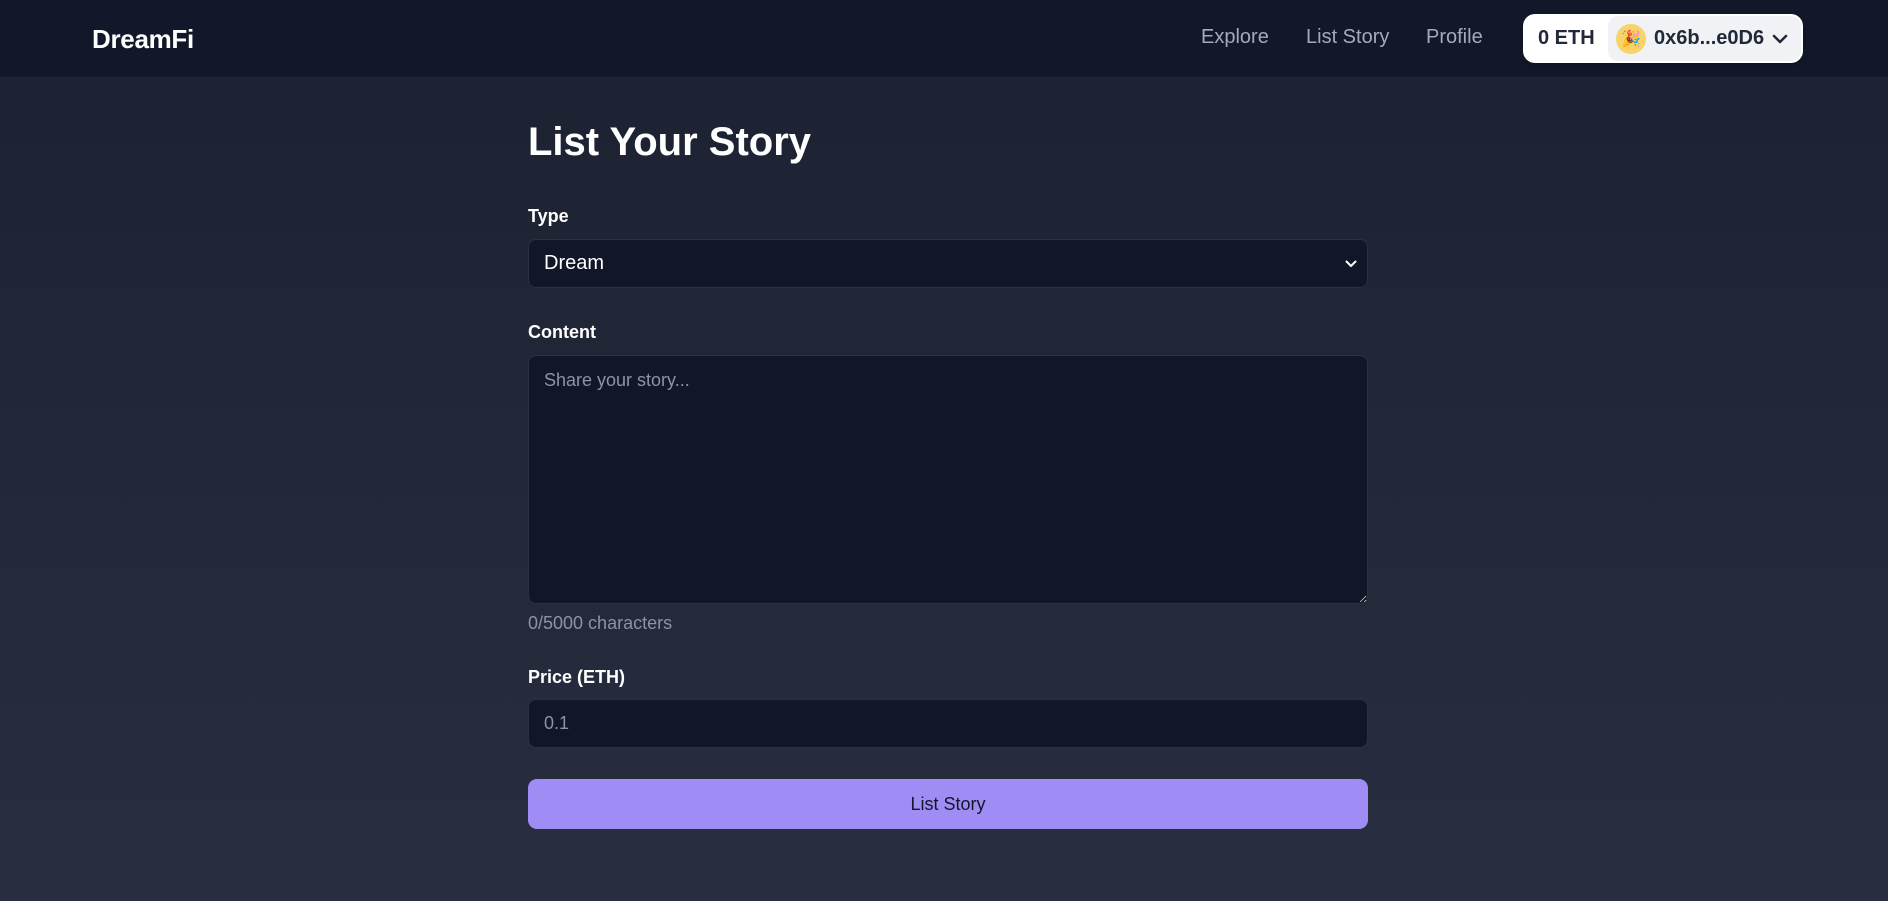  I want to click on content-textarea, so click(948, 479).